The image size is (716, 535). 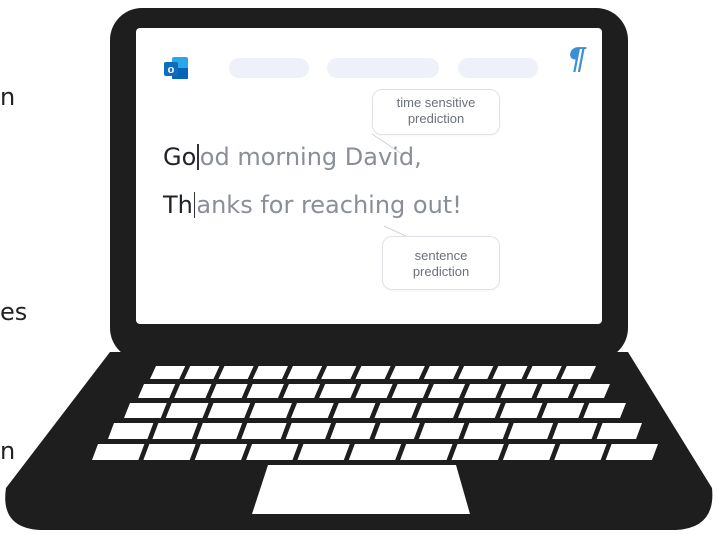 I want to click on bubble-time-line-1: time sensitive, so click(x=436, y=102).